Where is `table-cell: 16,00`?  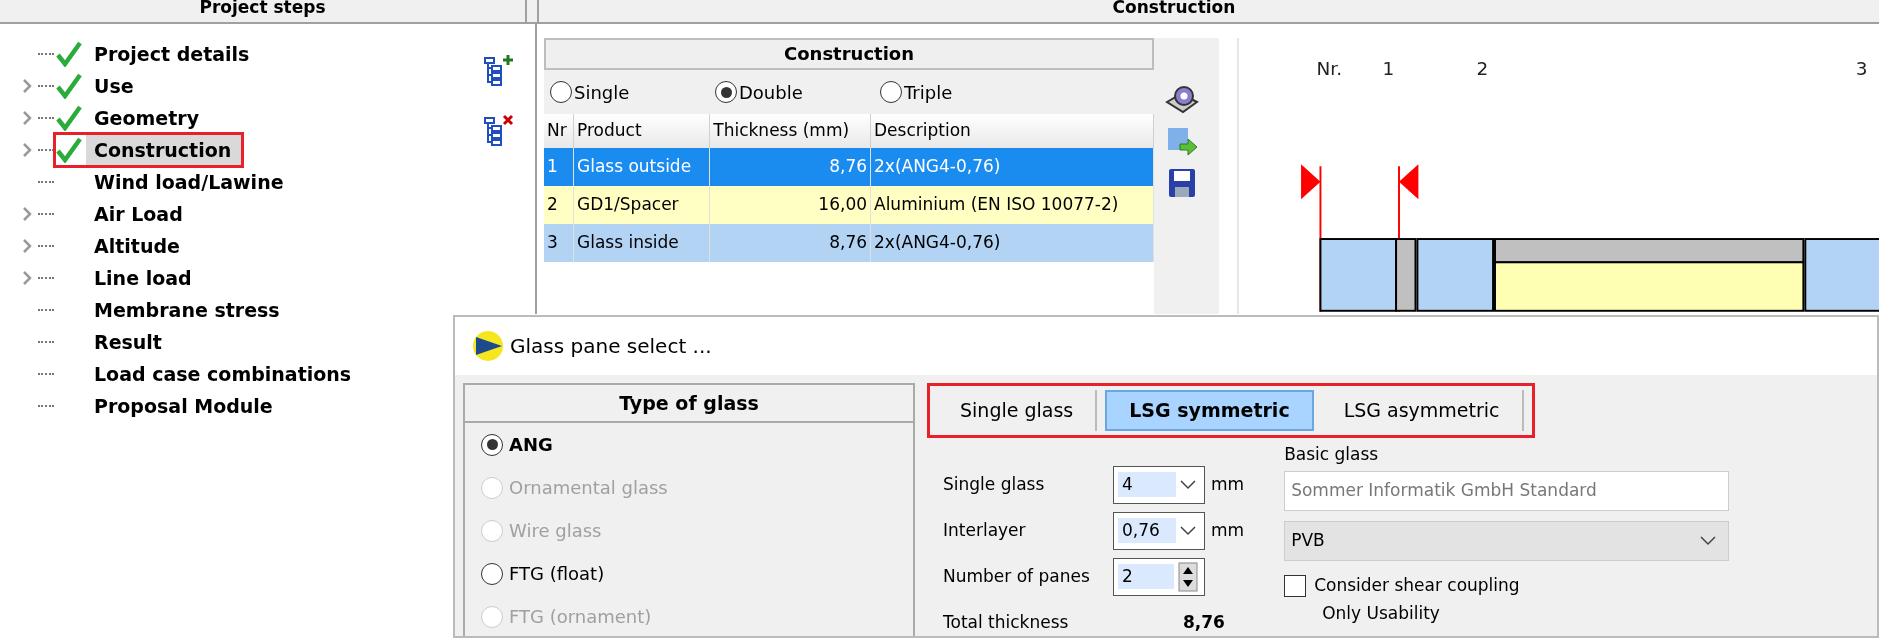
table-cell: 16,00 is located at coordinates (790, 205).